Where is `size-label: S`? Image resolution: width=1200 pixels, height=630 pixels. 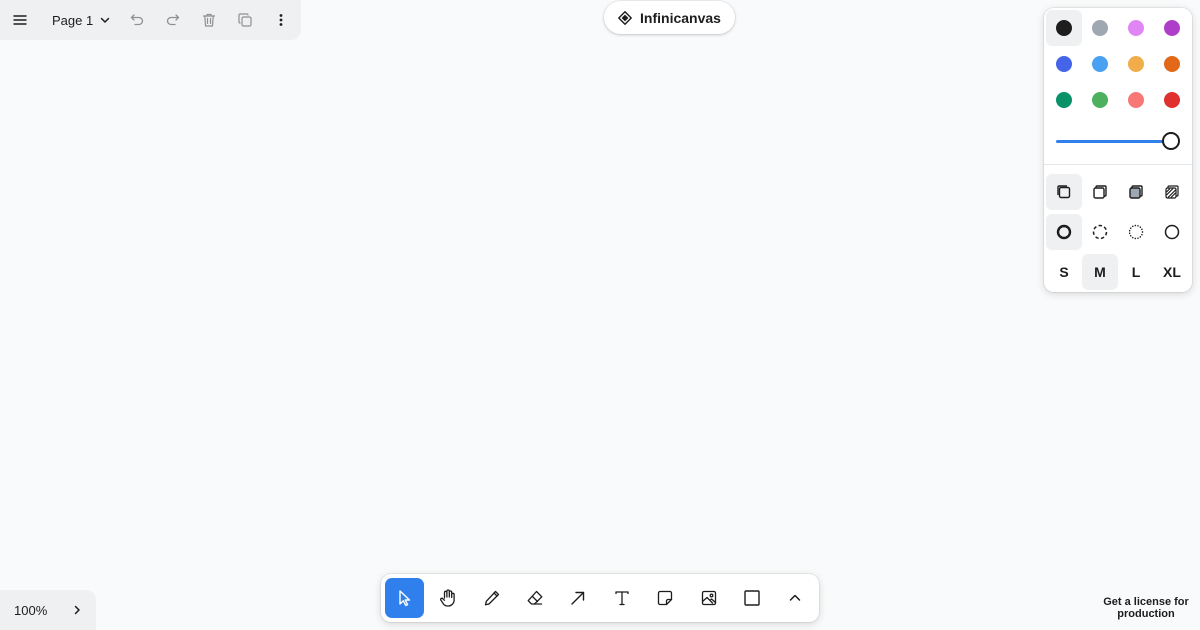 size-label: S is located at coordinates (1064, 272).